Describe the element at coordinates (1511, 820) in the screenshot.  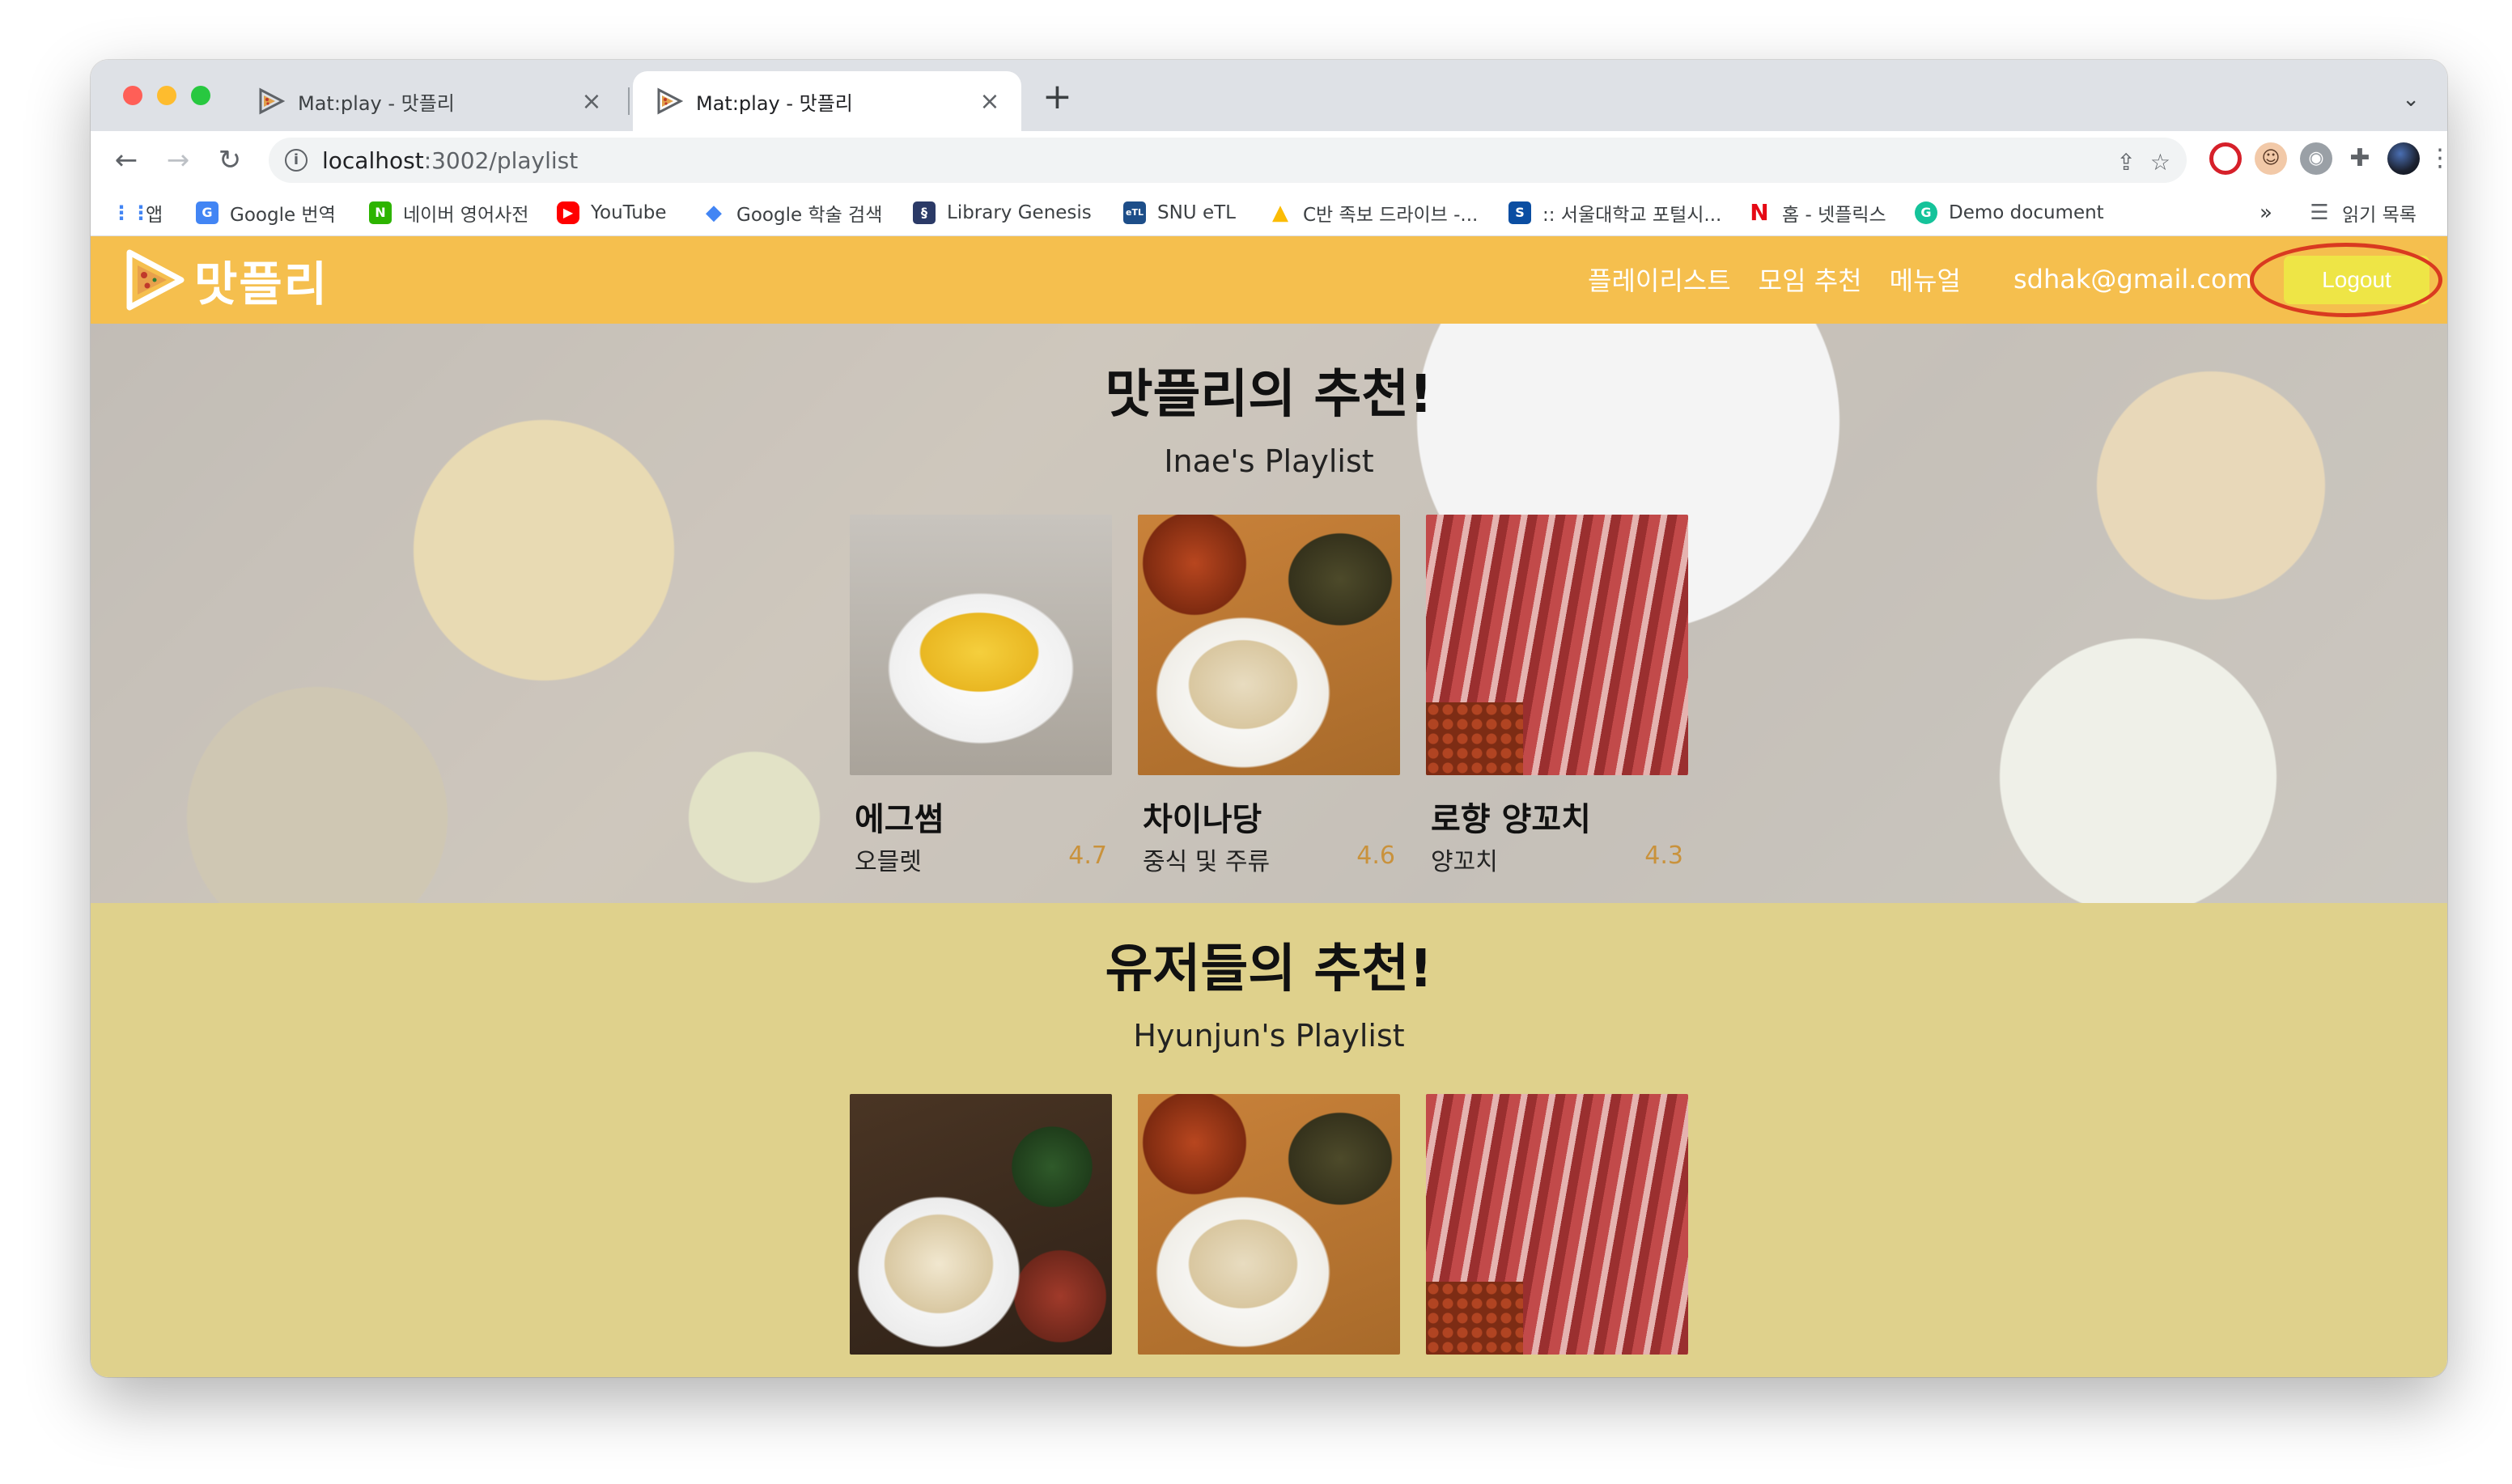
I see `restaurant-name: 로향 양꼬치` at that location.